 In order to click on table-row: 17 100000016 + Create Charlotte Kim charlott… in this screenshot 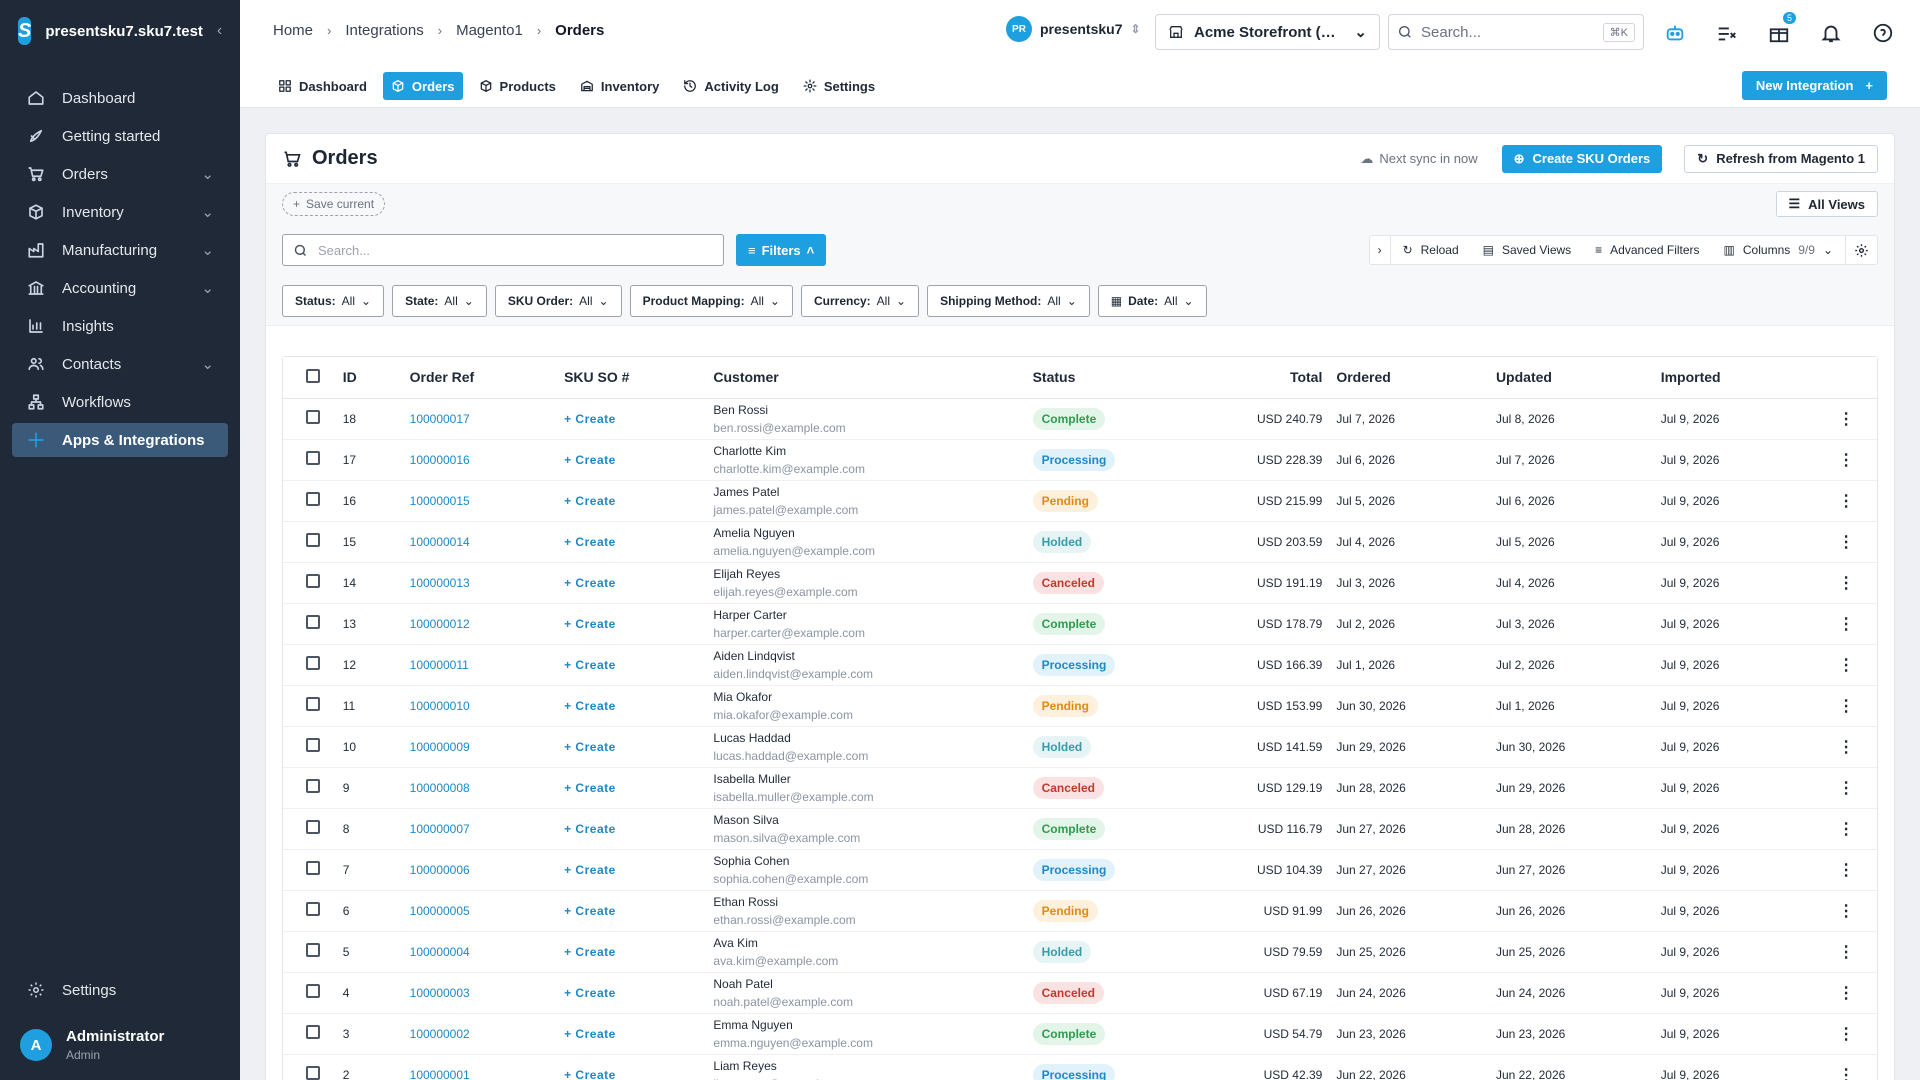, I will do `click(1080, 460)`.